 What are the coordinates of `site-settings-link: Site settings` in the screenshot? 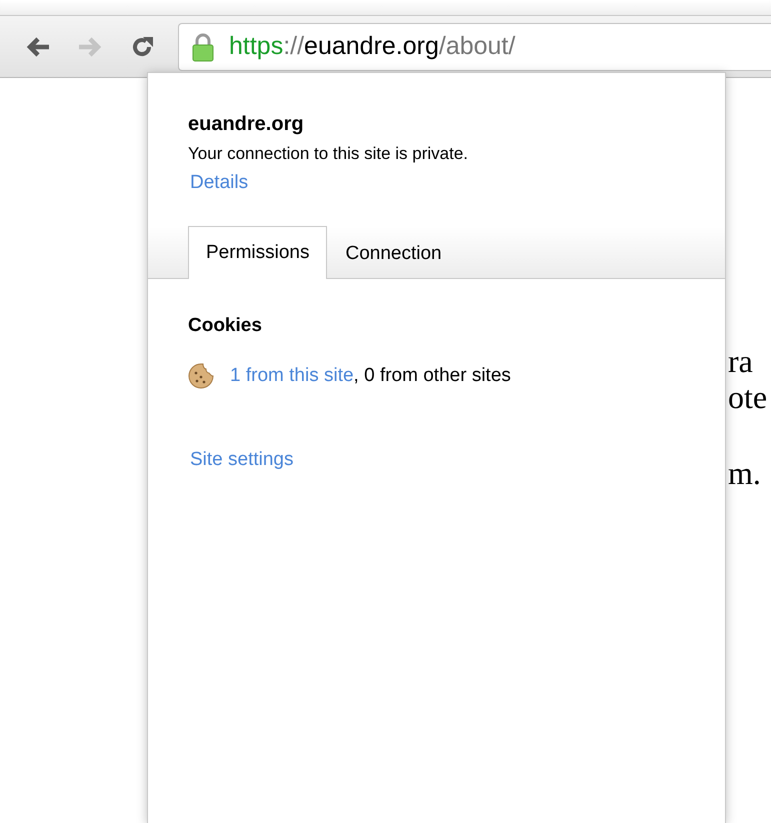 It's located at (242, 460).